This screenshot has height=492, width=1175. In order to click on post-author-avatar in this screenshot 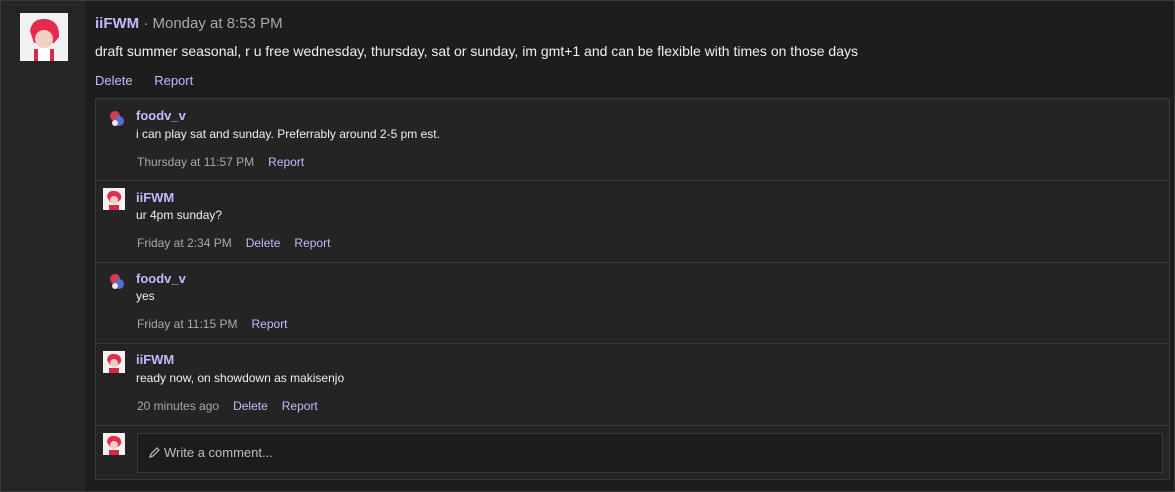, I will do `click(44, 37)`.